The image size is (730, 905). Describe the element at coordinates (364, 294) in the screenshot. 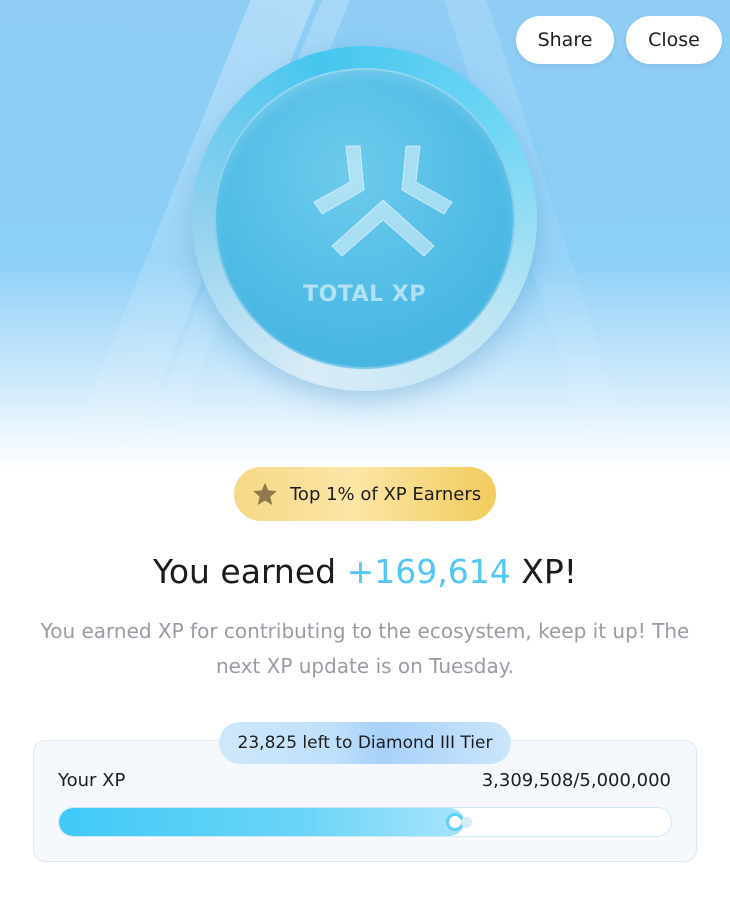

I see `coin-label: TOTAL XP` at that location.